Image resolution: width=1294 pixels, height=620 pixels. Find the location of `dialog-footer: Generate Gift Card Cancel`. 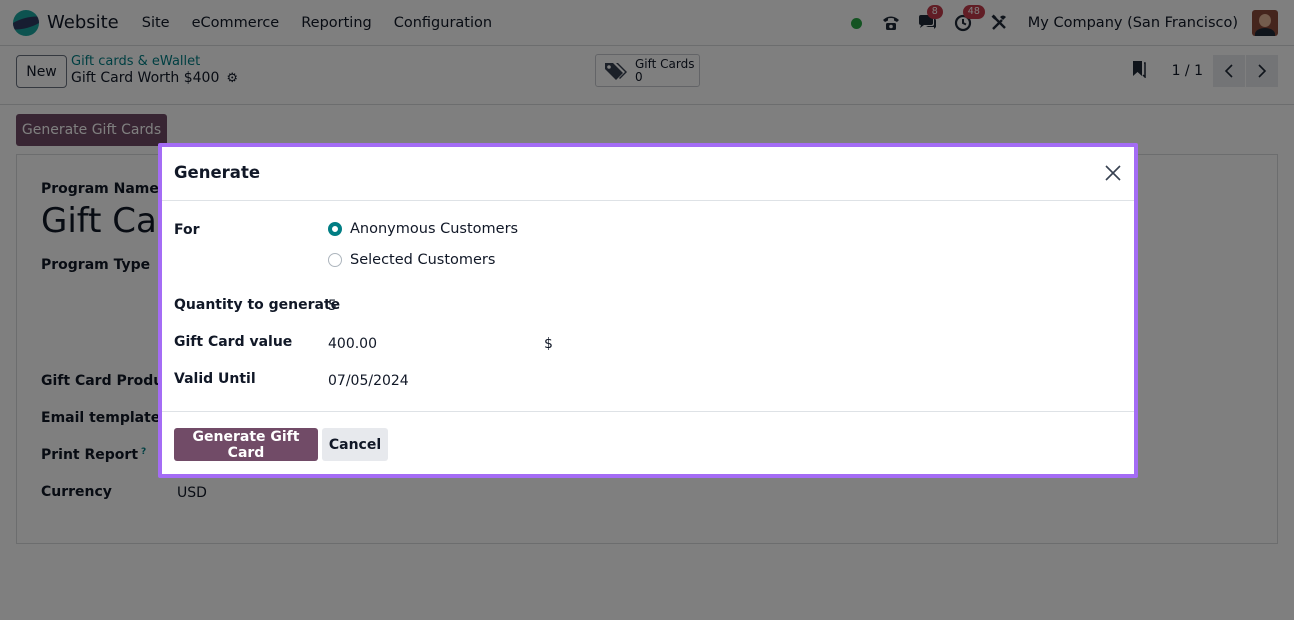

dialog-footer: Generate Gift Card Cancel is located at coordinates (648, 444).